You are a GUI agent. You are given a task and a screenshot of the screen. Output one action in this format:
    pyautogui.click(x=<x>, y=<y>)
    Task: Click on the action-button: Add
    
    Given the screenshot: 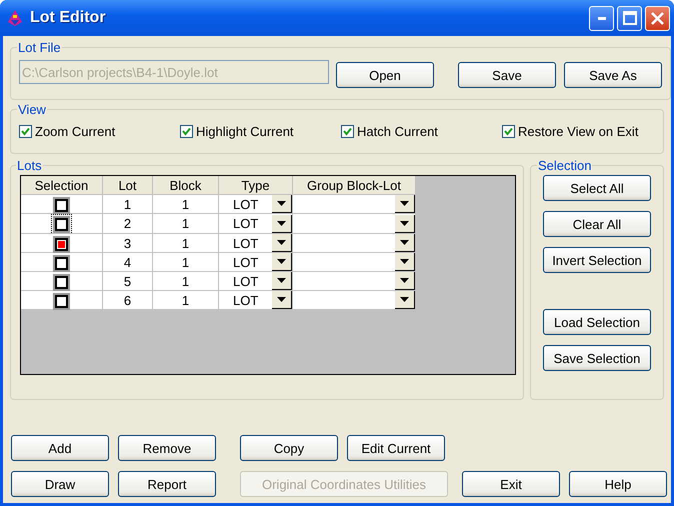 What is the action you would take?
    pyautogui.click(x=60, y=448)
    